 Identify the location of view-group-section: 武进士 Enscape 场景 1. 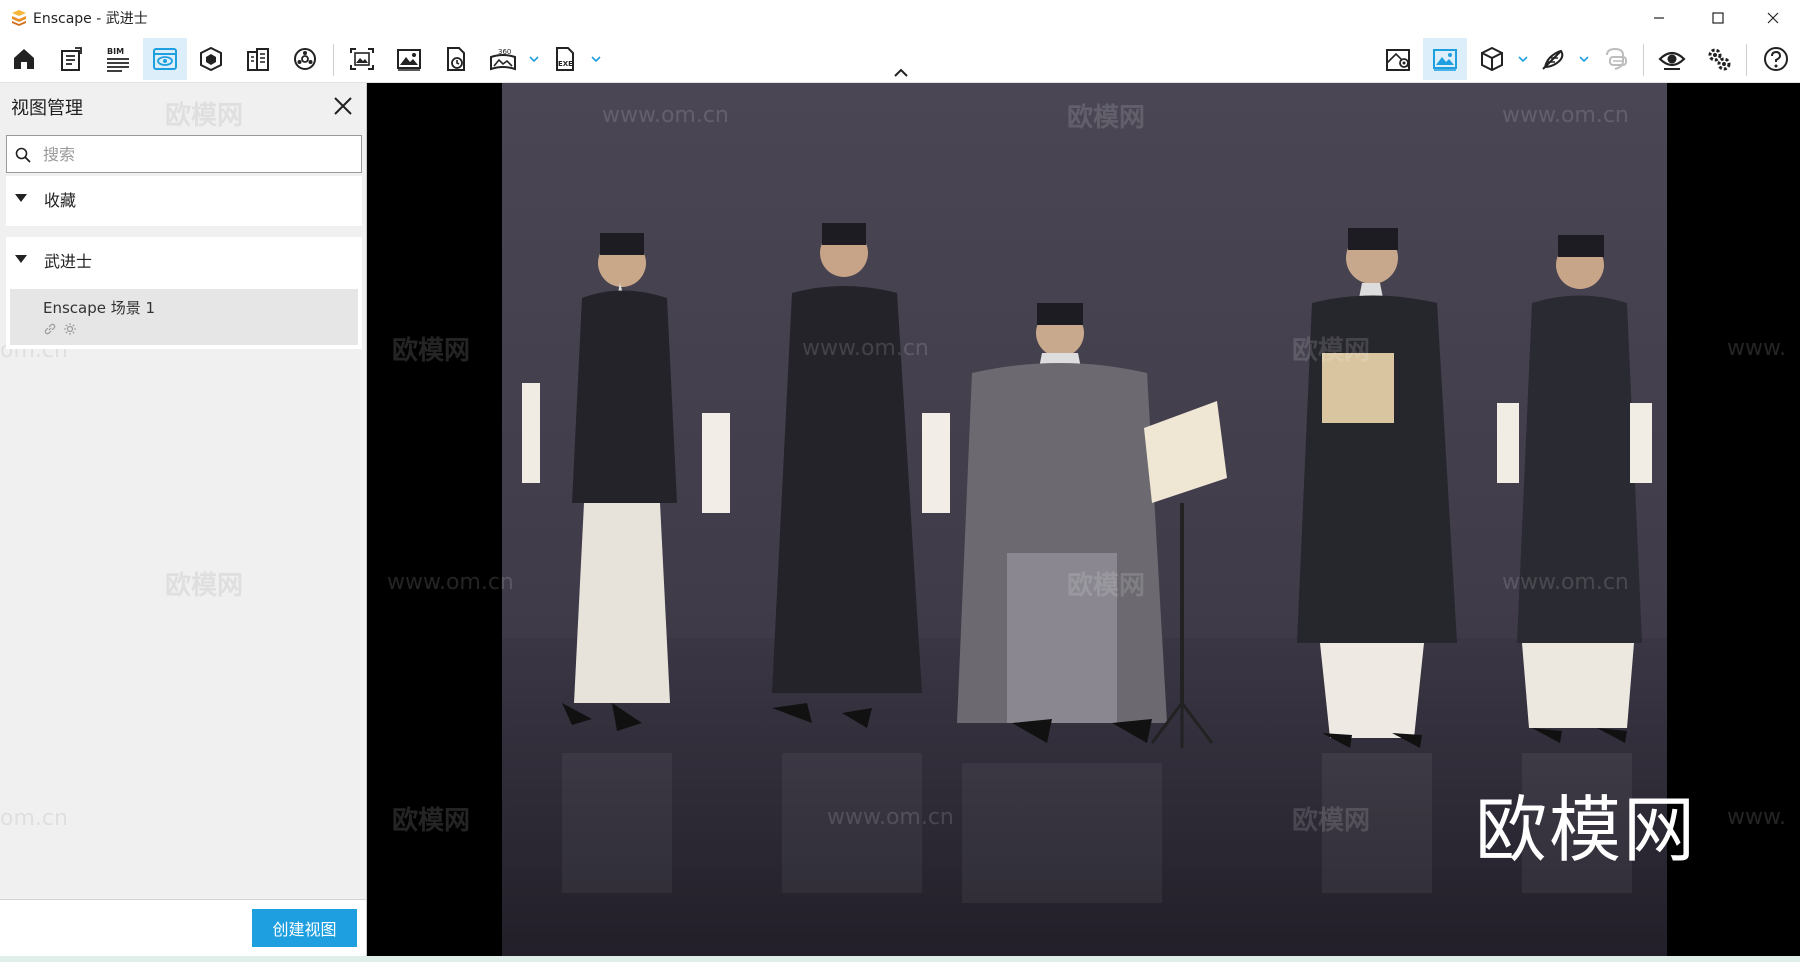
(184, 293).